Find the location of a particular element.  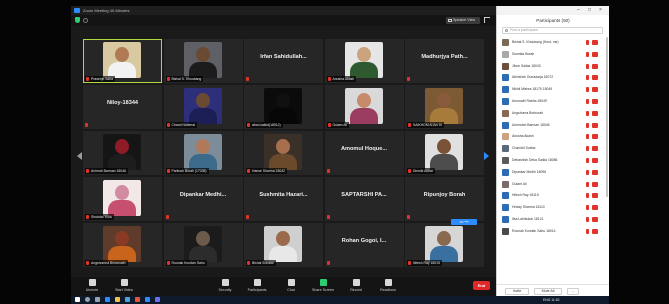

participant-tile: Dimnik Akbar is located at coordinates (444, 153).